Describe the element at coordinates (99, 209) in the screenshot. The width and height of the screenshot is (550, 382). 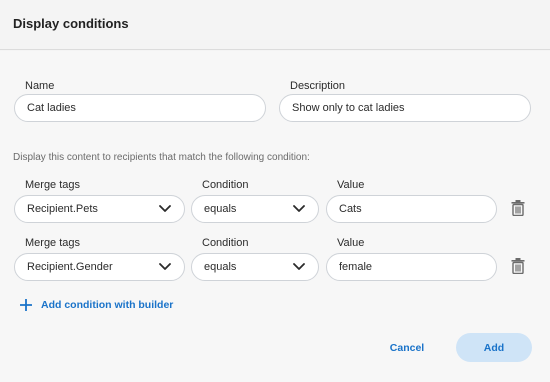
I see `merge-tag-select: Recipient.Pets` at that location.